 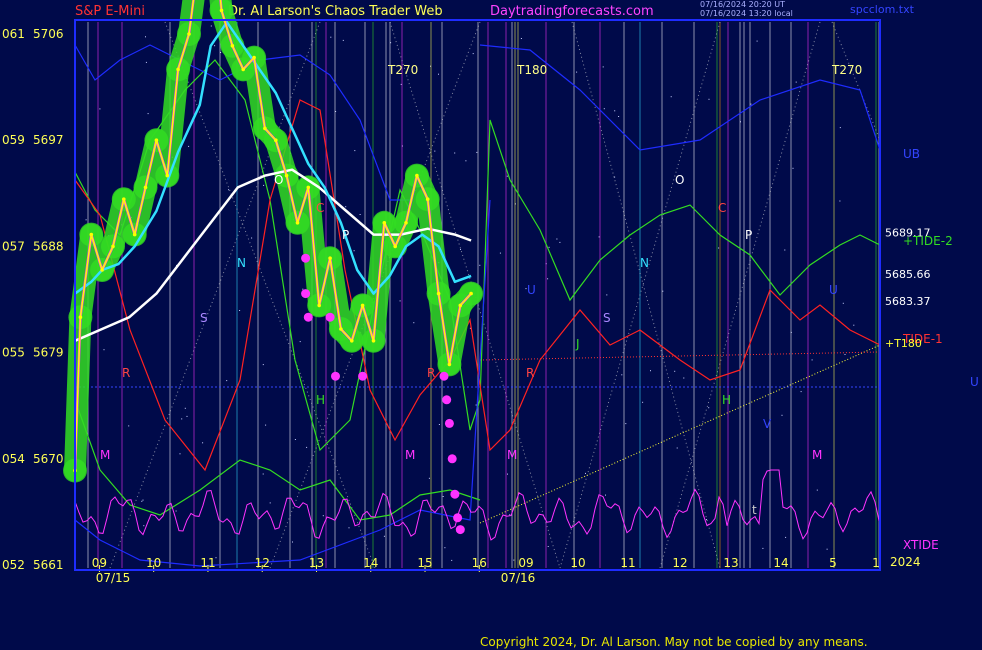 I want to click on year-label: 2024, so click(x=905, y=562).